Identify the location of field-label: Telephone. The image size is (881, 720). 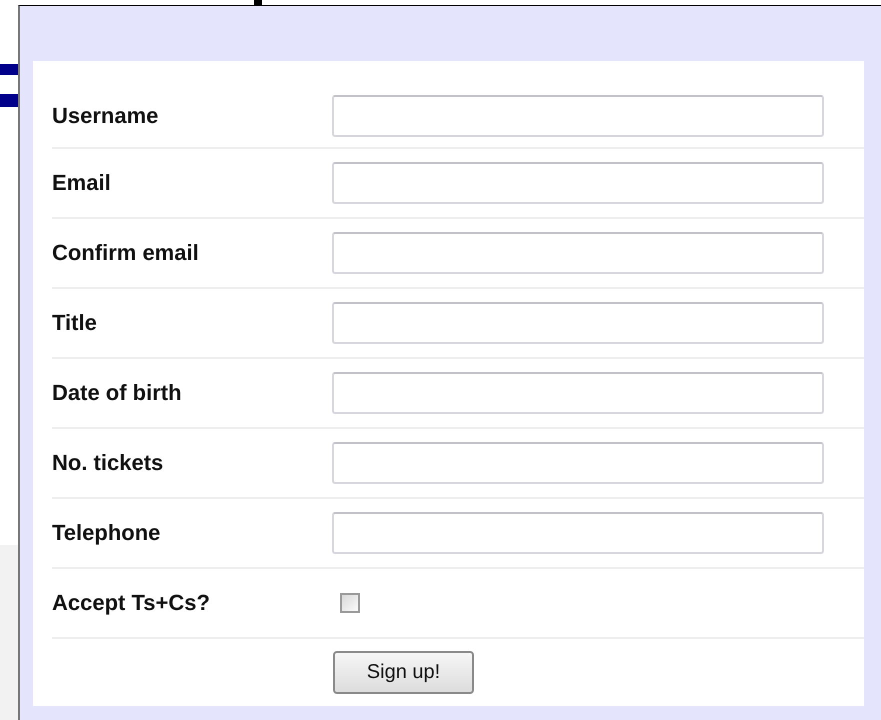
(107, 533).